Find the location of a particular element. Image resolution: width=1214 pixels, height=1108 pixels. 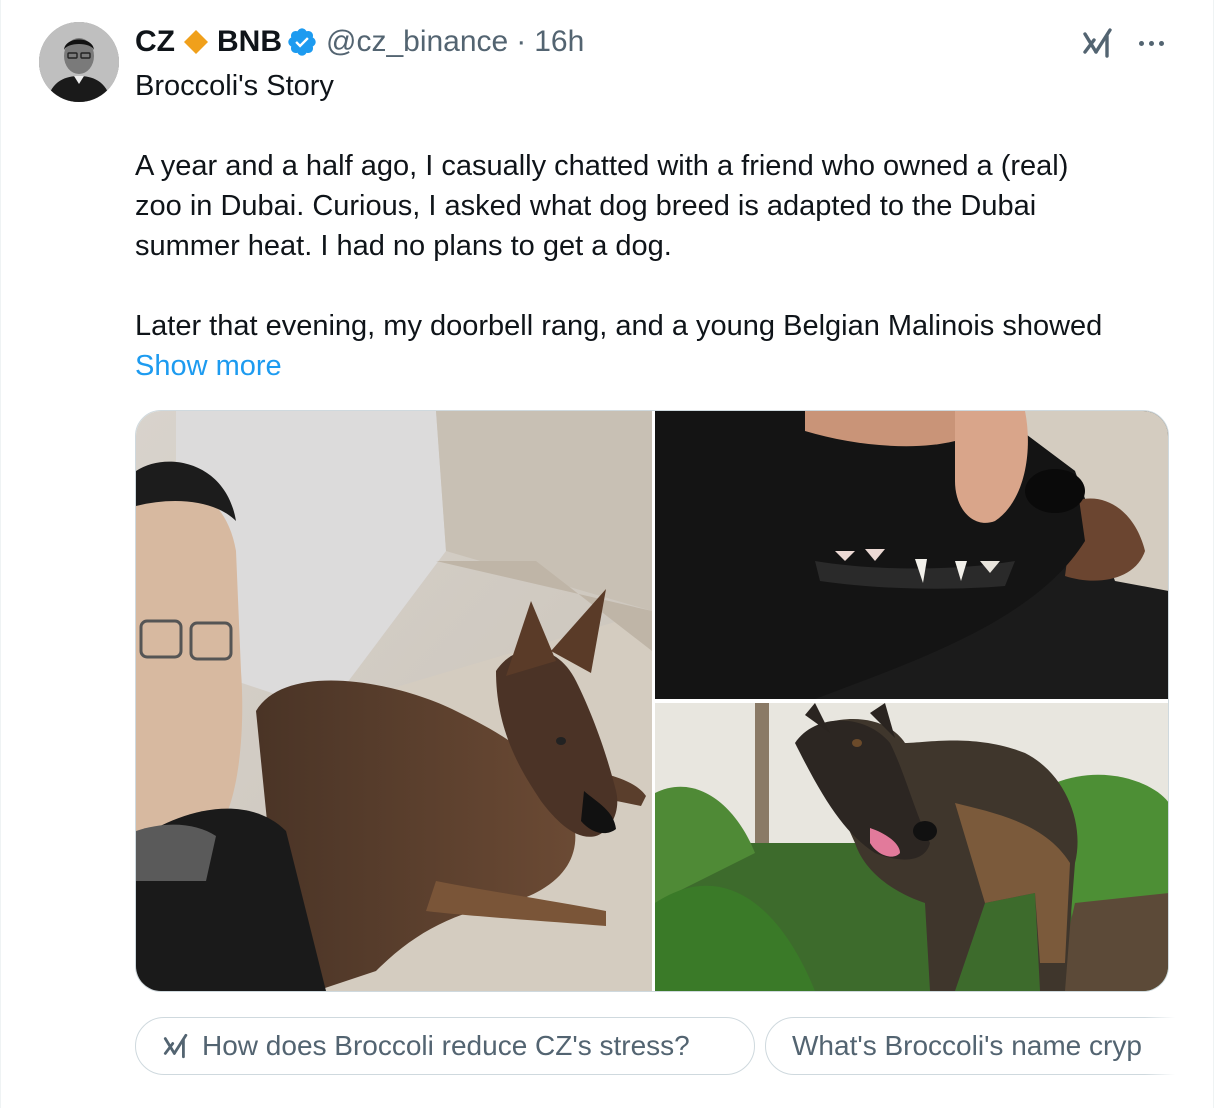

tweet-line: Broccoli's Story is located at coordinates (234, 86).